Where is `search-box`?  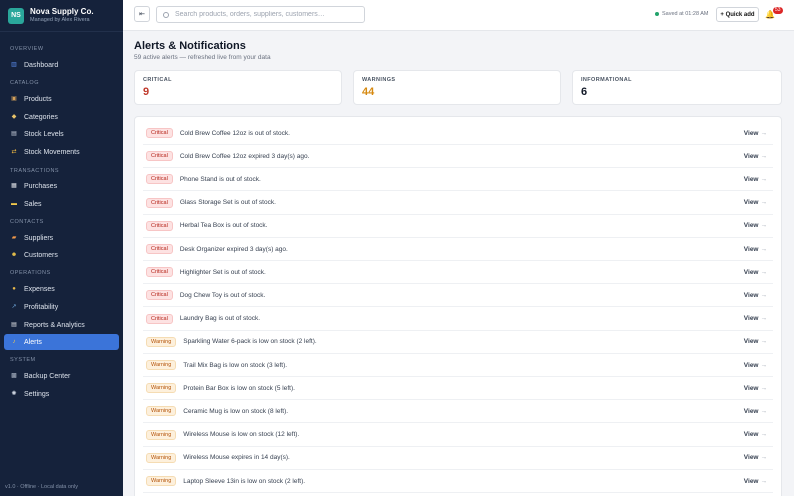 search-box is located at coordinates (260, 14).